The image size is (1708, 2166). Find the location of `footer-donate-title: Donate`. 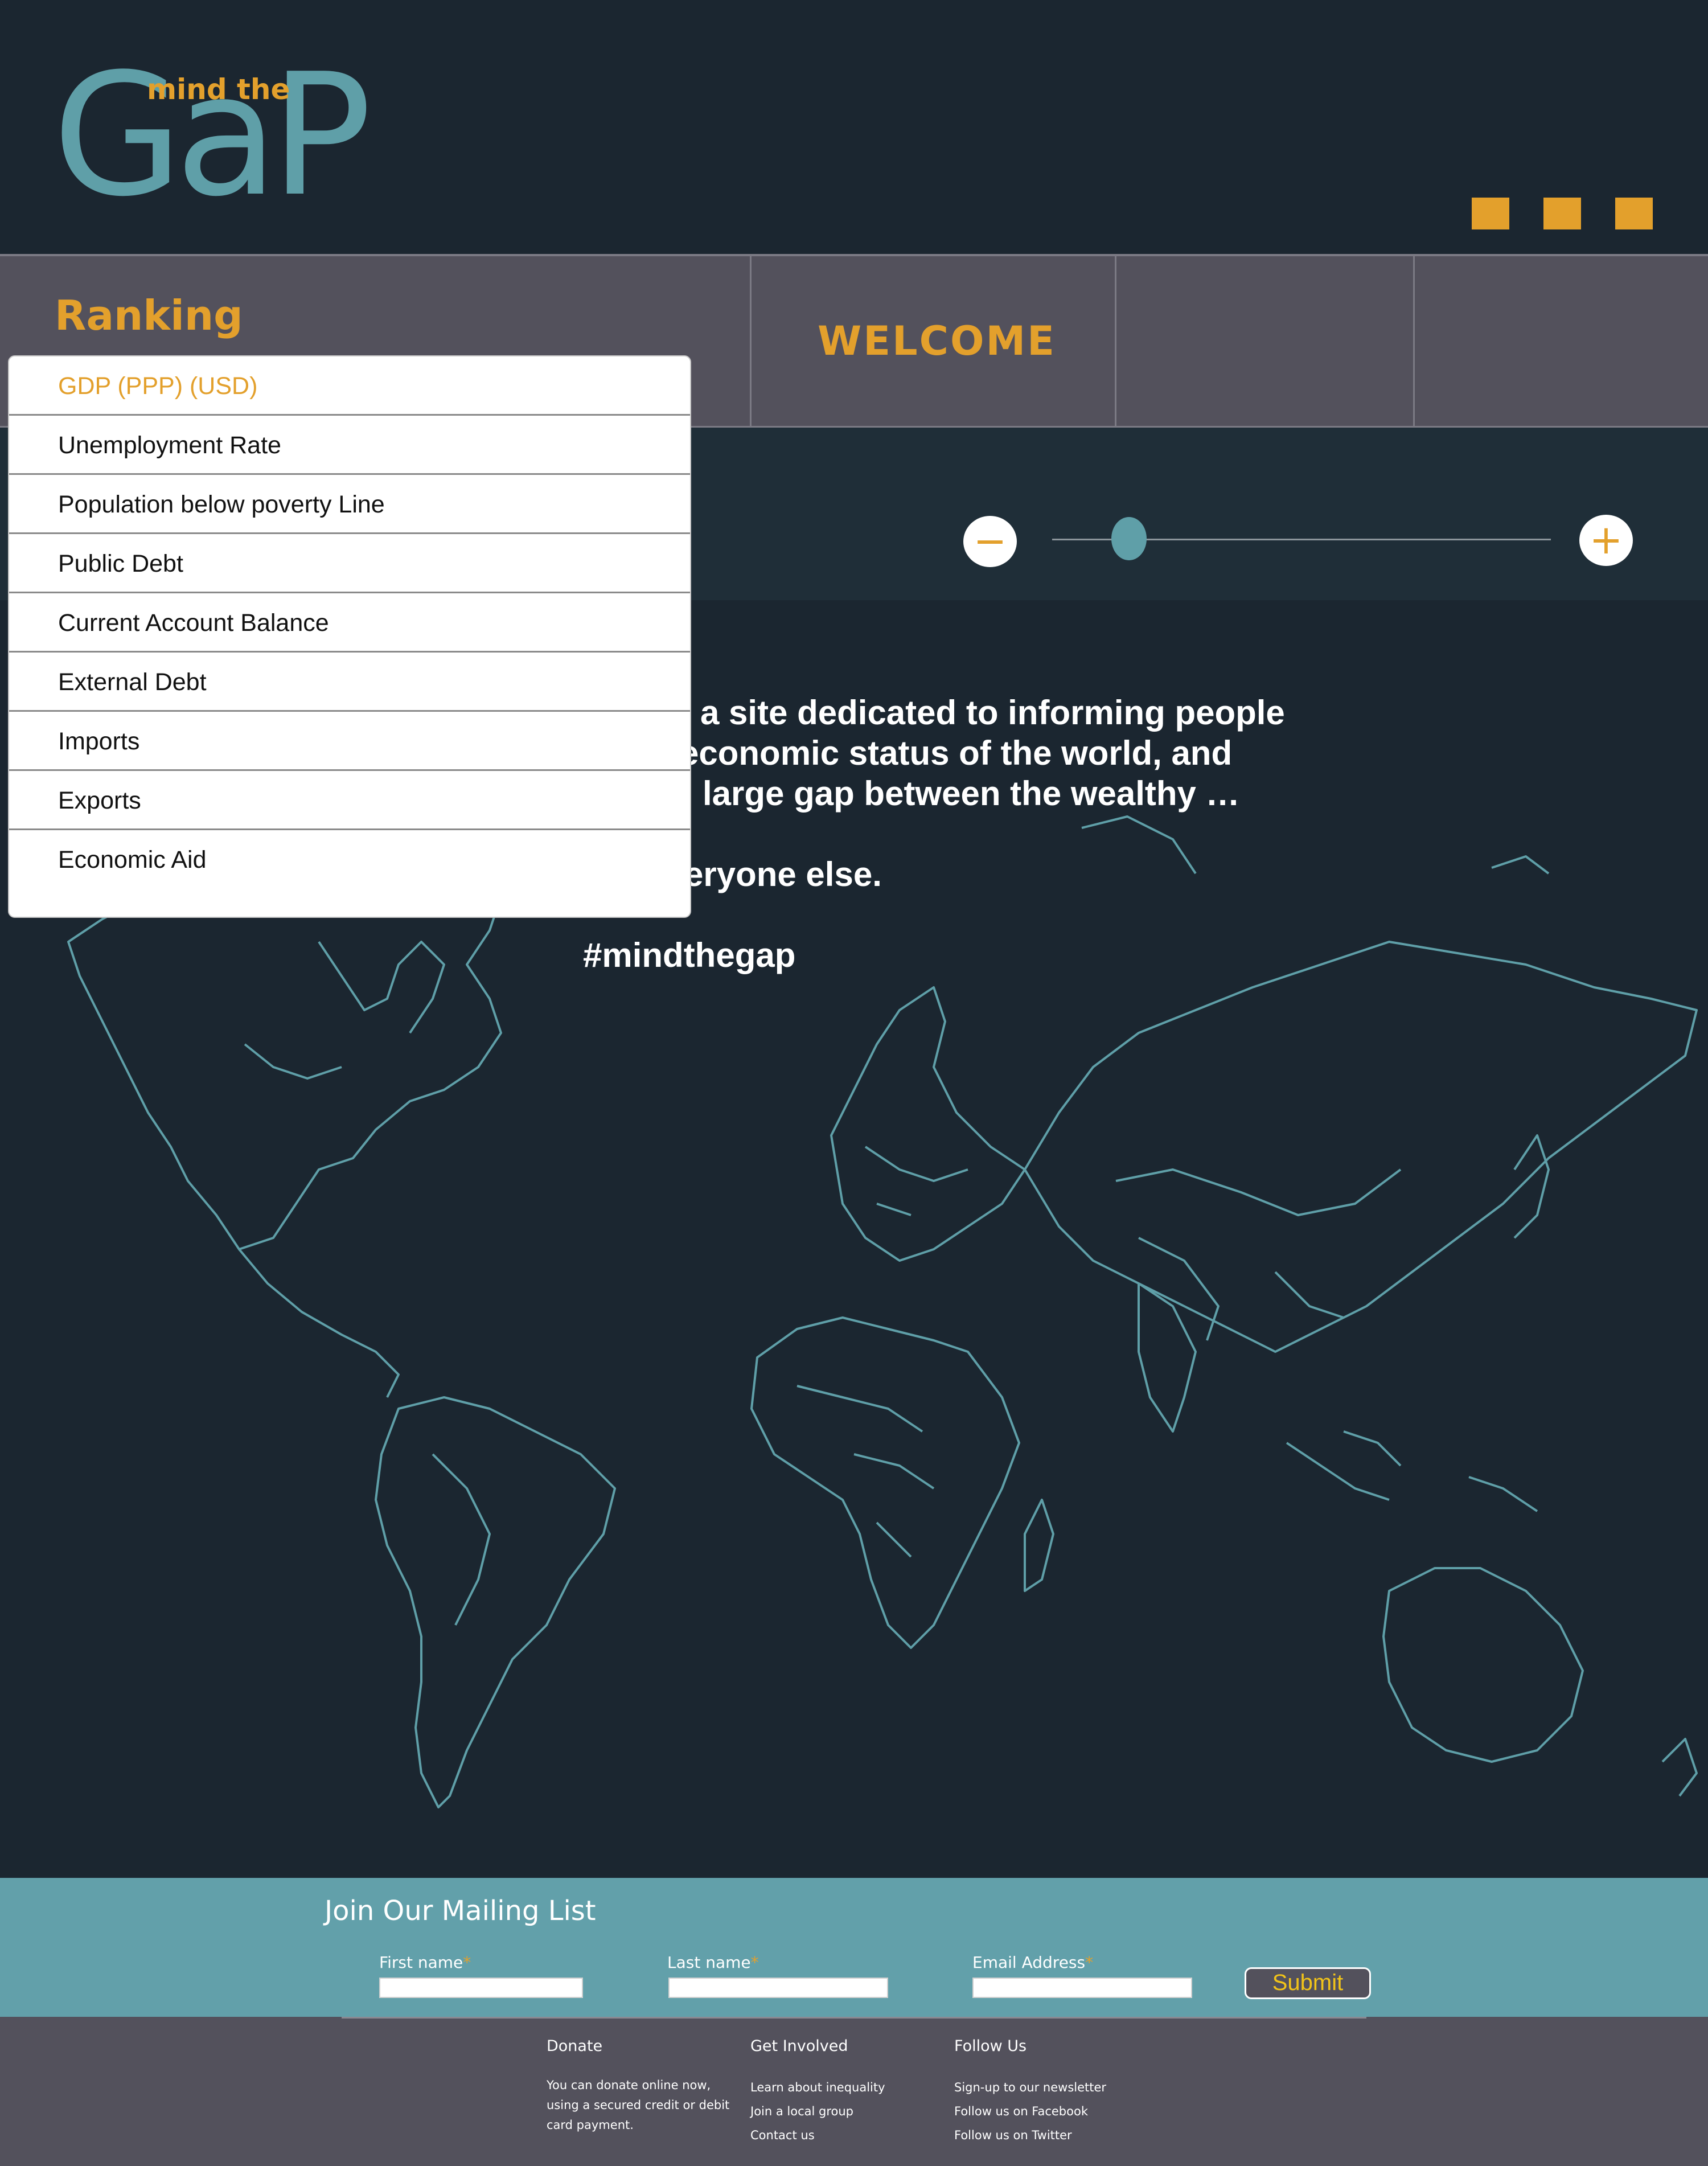

footer-donate-title: Donate is located at coordinates (643, 2046).